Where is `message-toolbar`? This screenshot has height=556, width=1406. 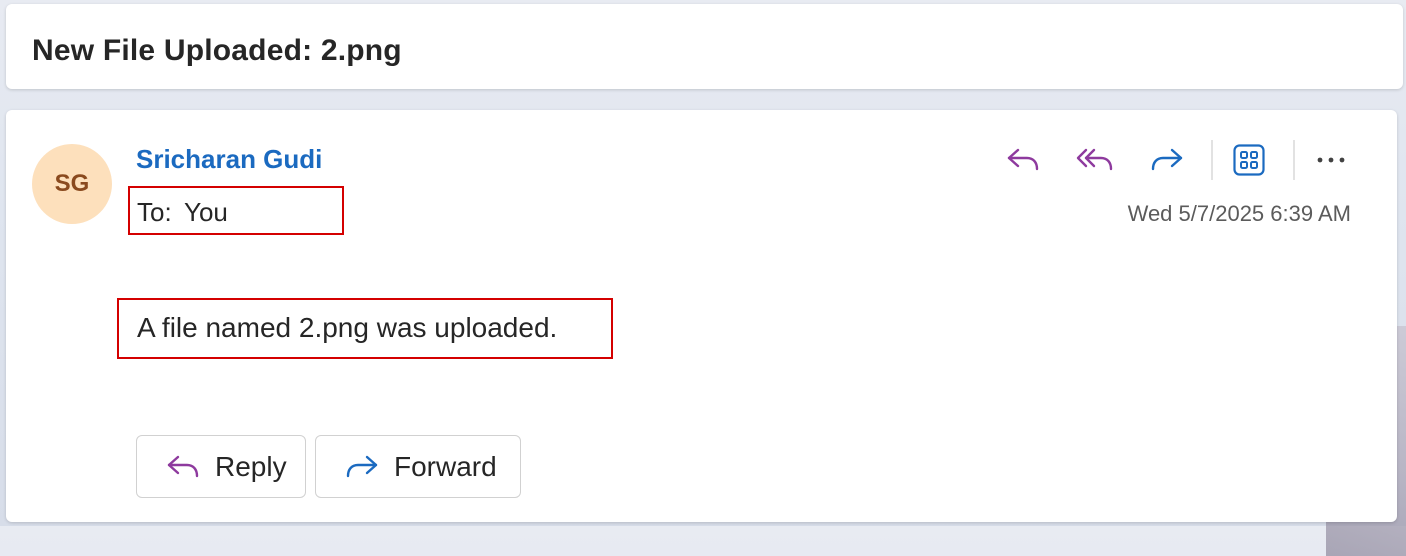
message-toolbar is located at coordinates (1177, 160).